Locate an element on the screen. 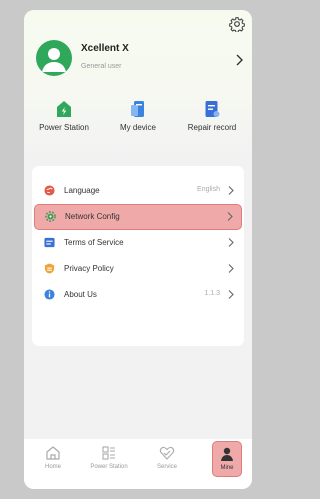  menu-item-about-us: About Us 1.1.3 is located at coordinates (138, 295).